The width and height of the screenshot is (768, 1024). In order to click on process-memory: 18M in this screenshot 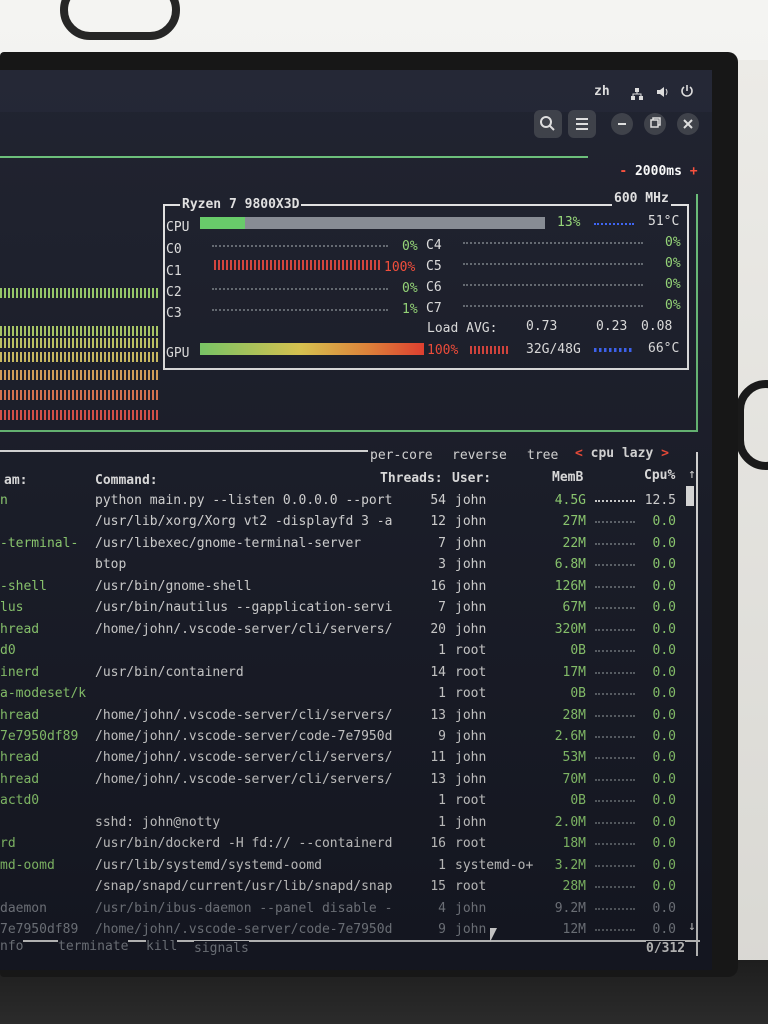, I will do `click(574, 843)`.